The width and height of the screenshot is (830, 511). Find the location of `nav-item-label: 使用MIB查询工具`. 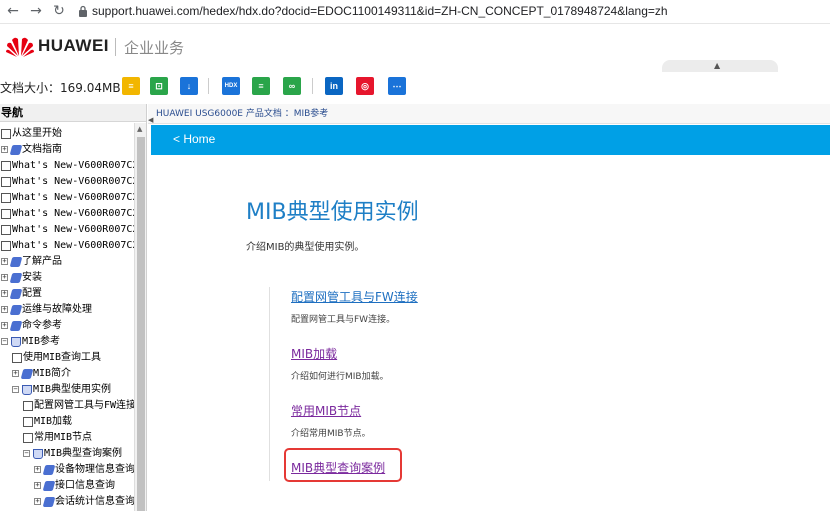

nav-item-label: 使用MIB查询工具 is located at coordinates (62, 357).